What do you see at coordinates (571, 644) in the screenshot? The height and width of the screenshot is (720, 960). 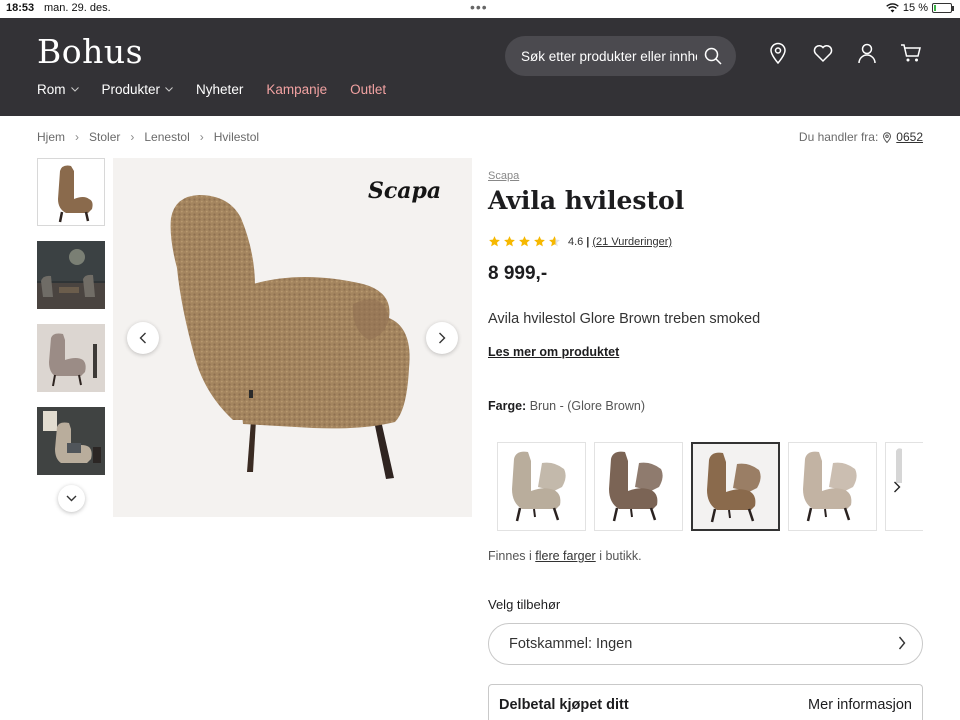 I see `accessory-select-value: Fotskammel: Ingen` at bounding box center [571, 644].